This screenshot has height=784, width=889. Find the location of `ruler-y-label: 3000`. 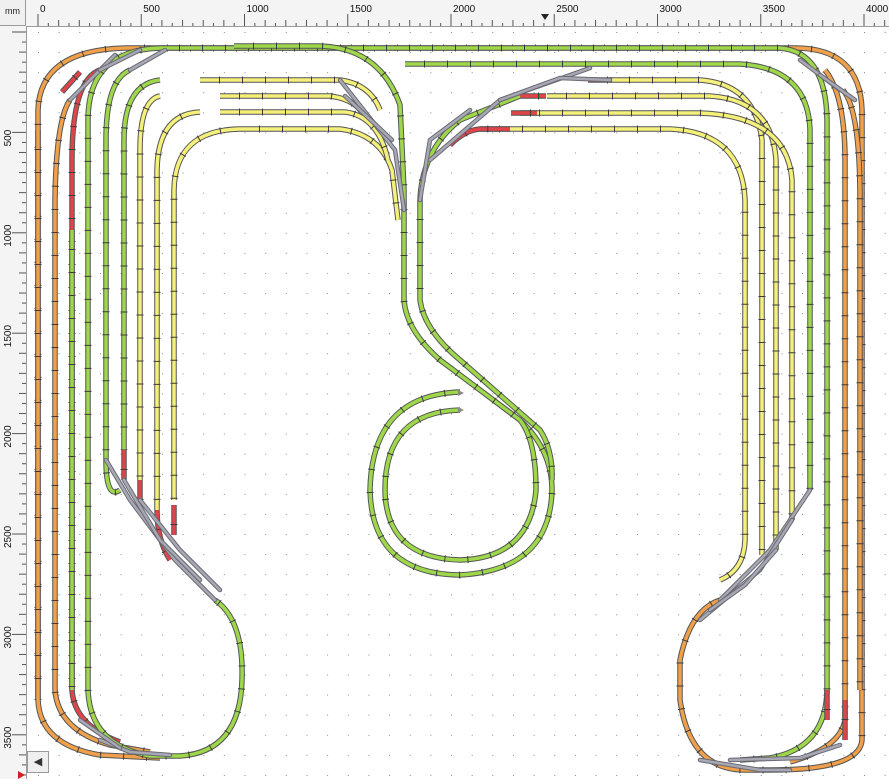

ruler-y-label: 3000 is located at coordinates (8, 637).